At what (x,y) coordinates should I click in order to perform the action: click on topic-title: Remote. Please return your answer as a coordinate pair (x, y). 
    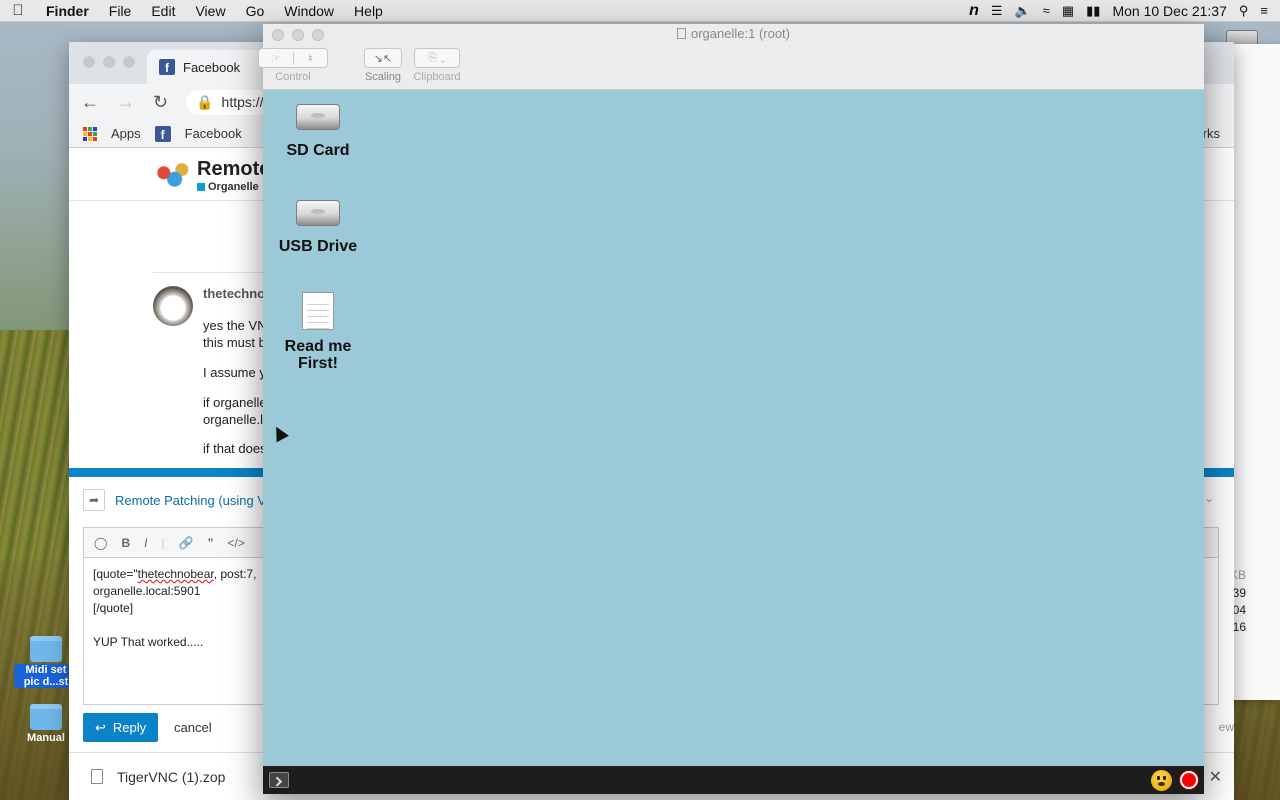
    Looking at the image, I should click on (233, 169).